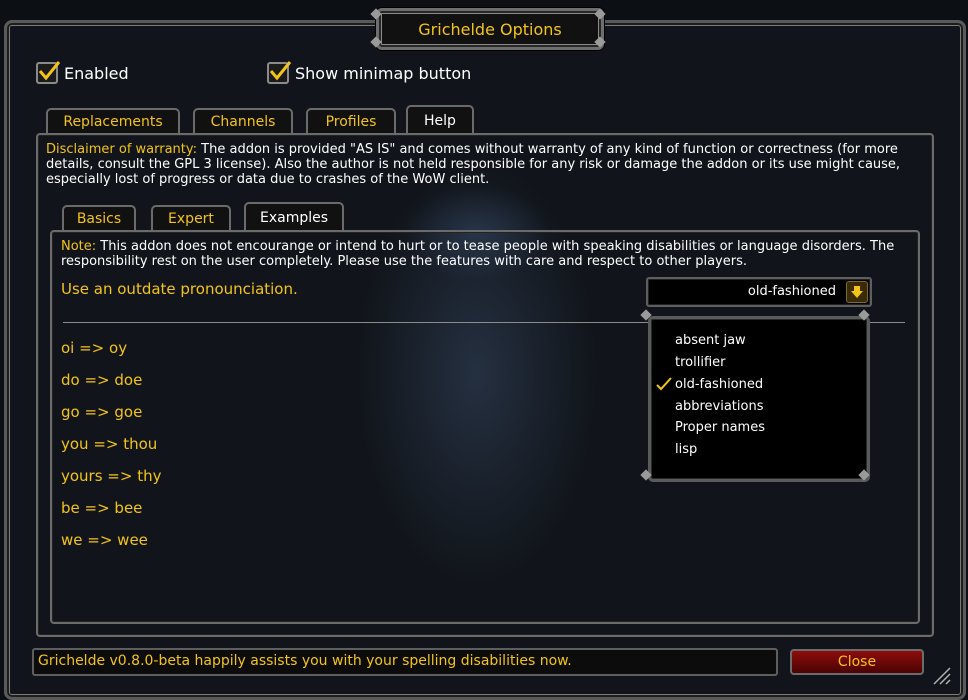 Image resolution: width=968 pixels, height=700 pixels. I want to click on example-item: do => doe, so click(102, 380).